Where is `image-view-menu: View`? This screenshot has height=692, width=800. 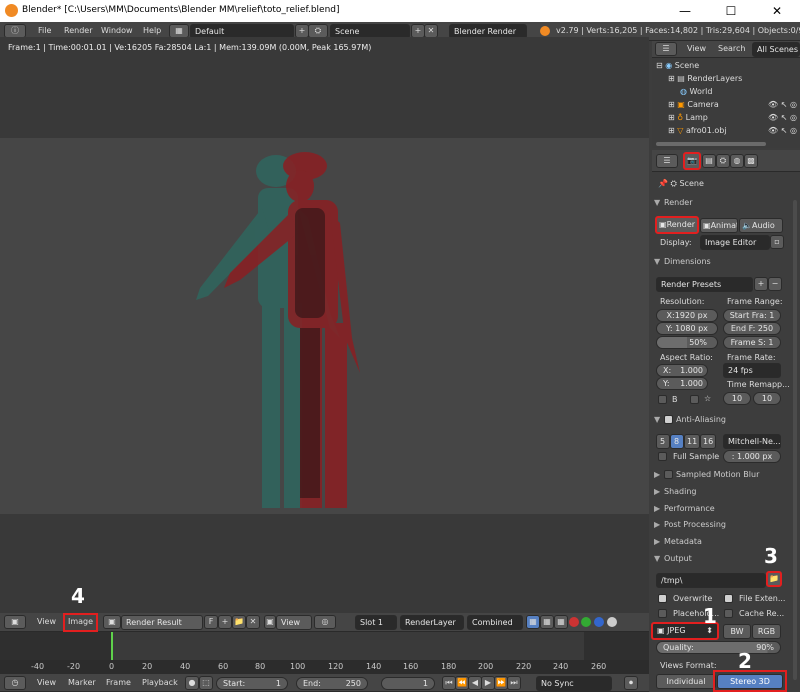
image-view-menu: View is located at coordinates (46, 621).